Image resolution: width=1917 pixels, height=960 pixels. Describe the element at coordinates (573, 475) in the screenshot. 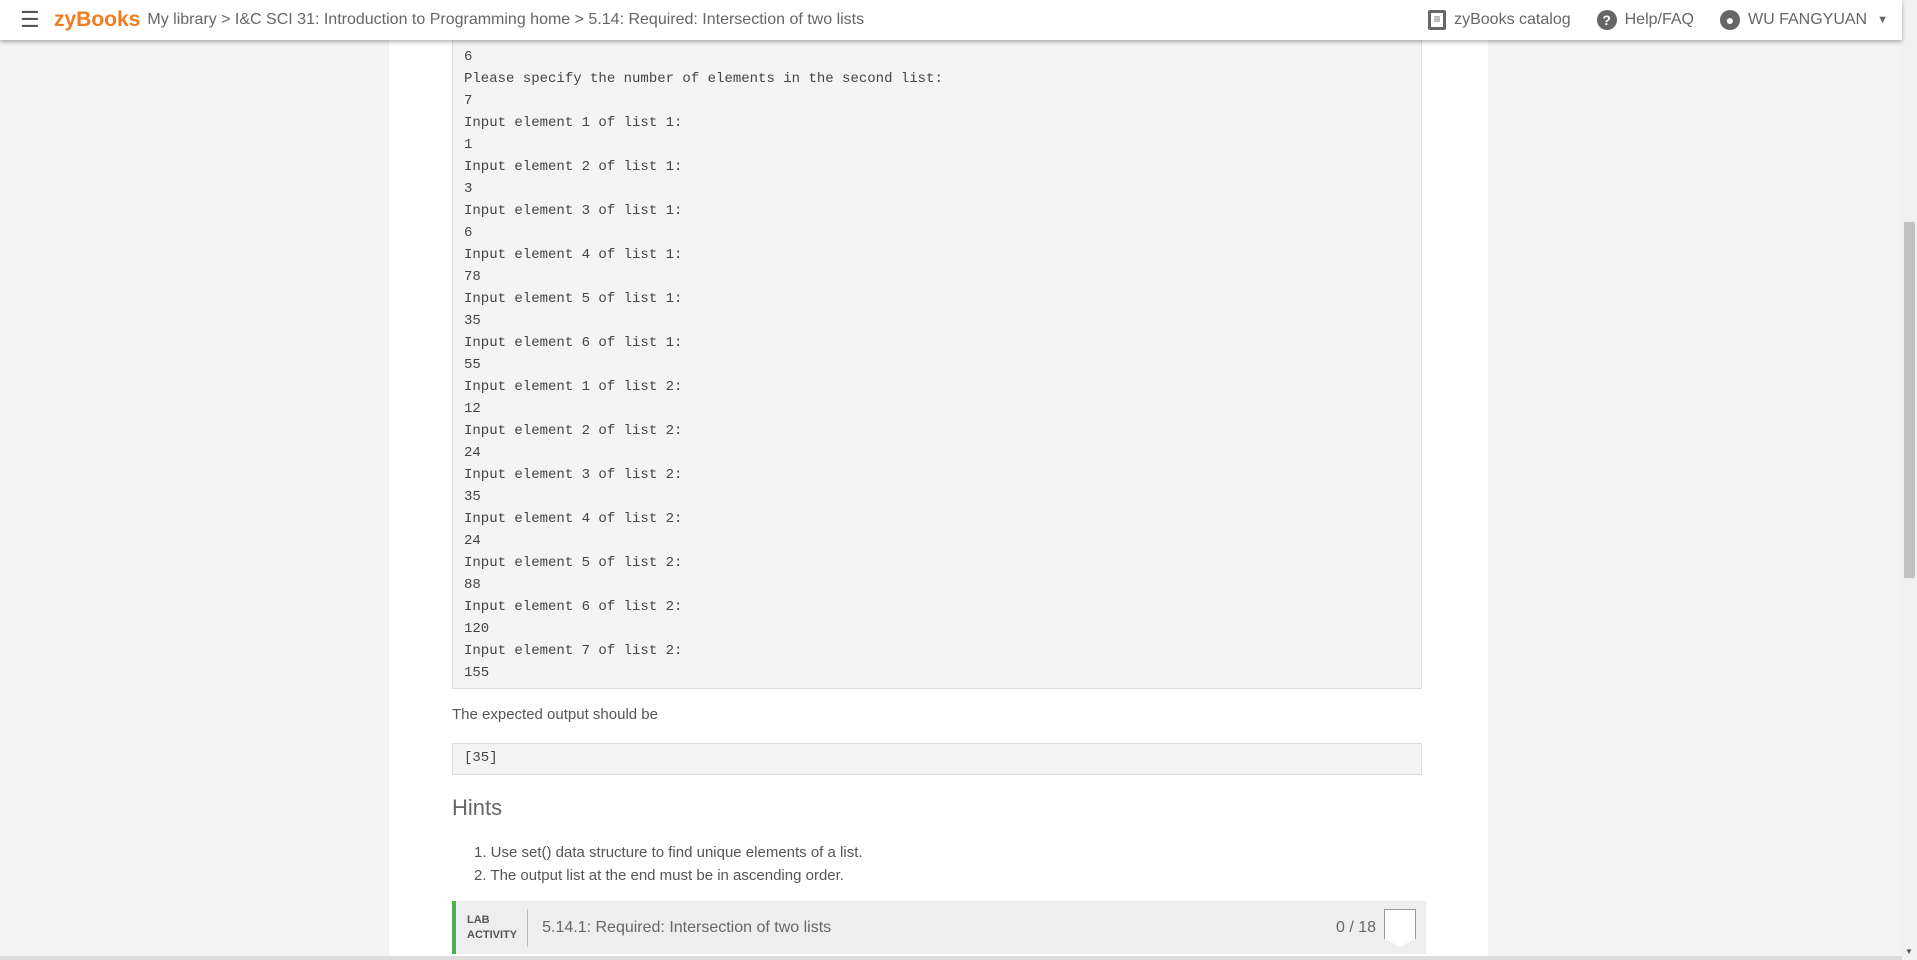

I see `code-line: Input element 3 of list 2:` at that location.